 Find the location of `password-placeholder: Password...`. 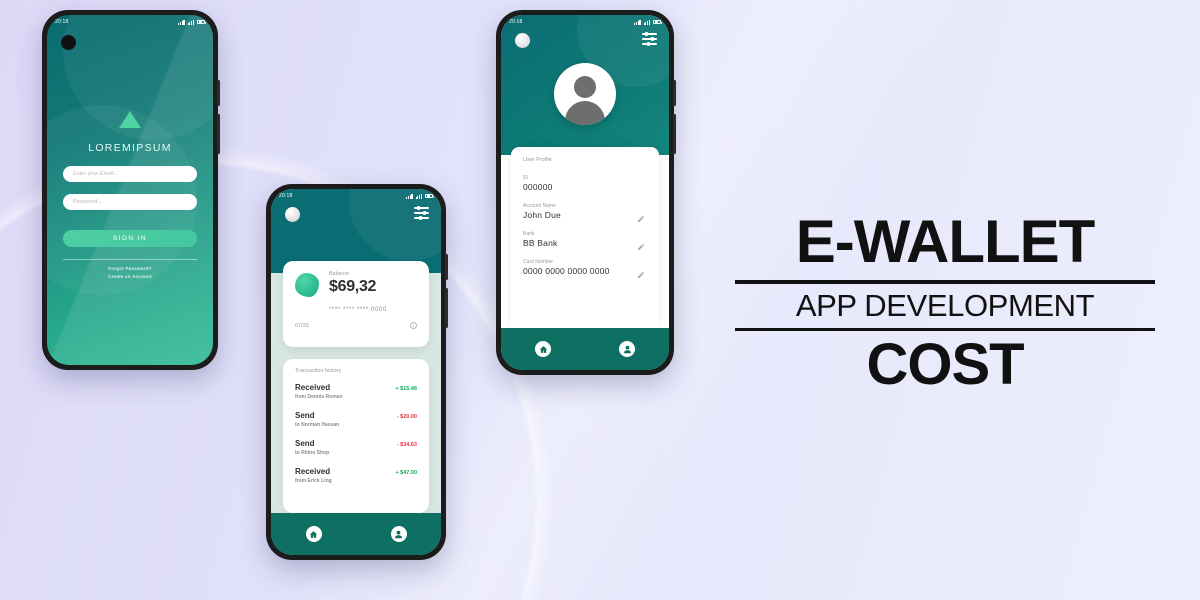

password-placeholder: Password... is located at coordinates (87, 202).